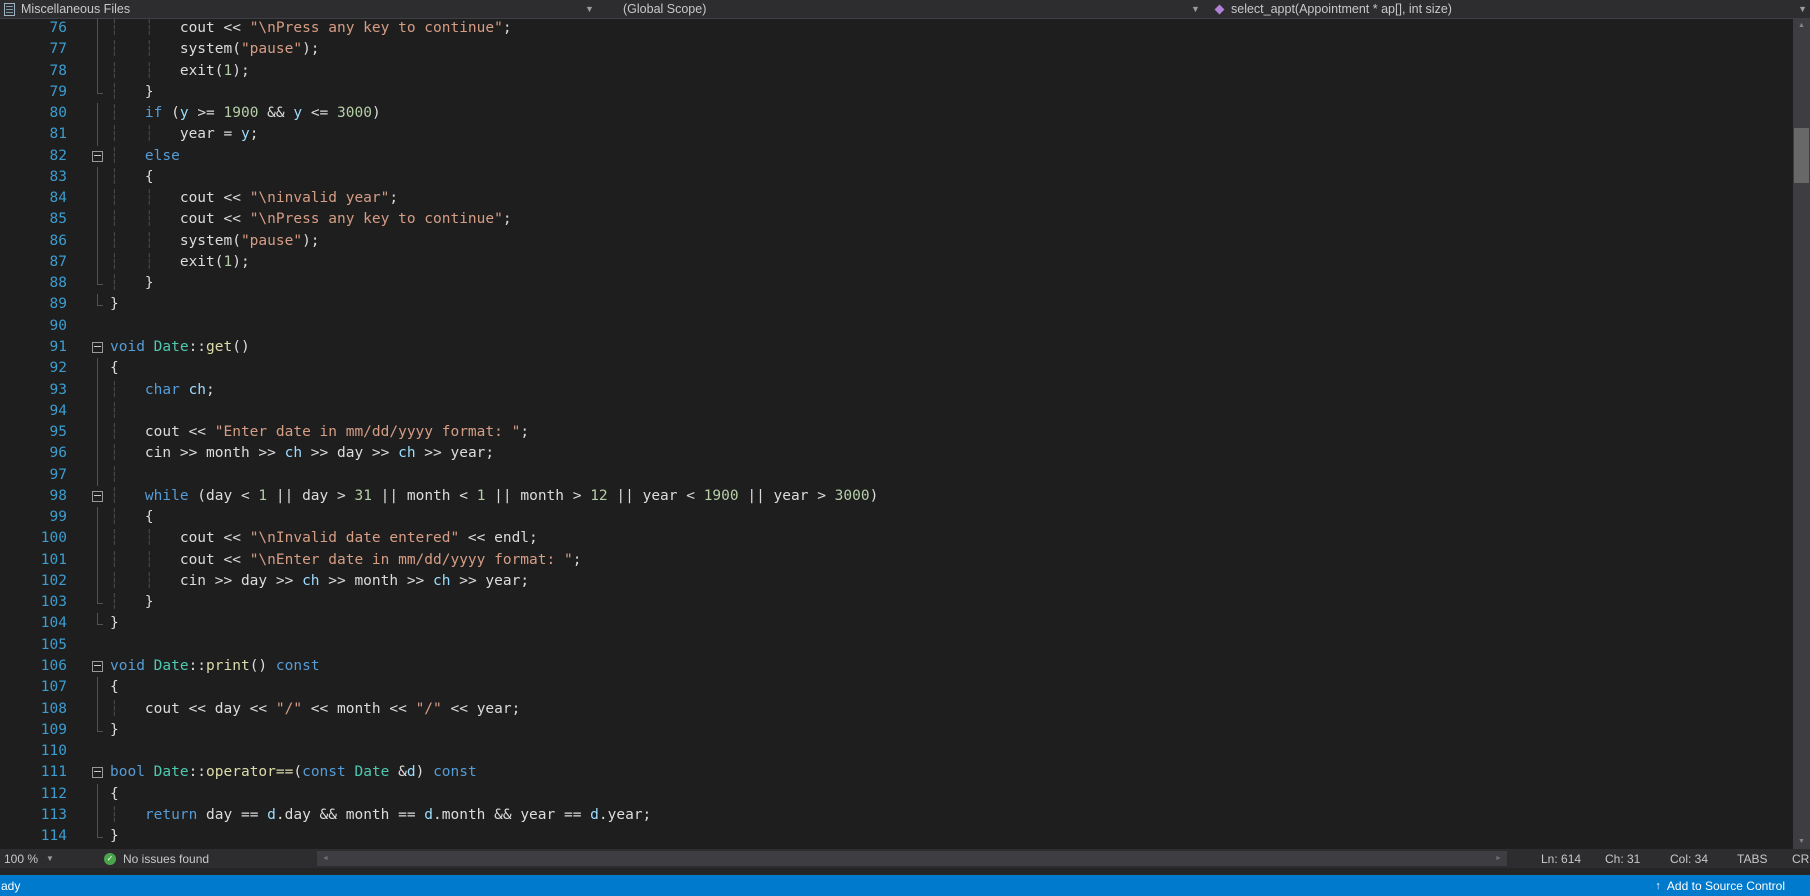 This screenshot has height=896, width=1810. I want to click on code-line: 104}, so click(896, 623).